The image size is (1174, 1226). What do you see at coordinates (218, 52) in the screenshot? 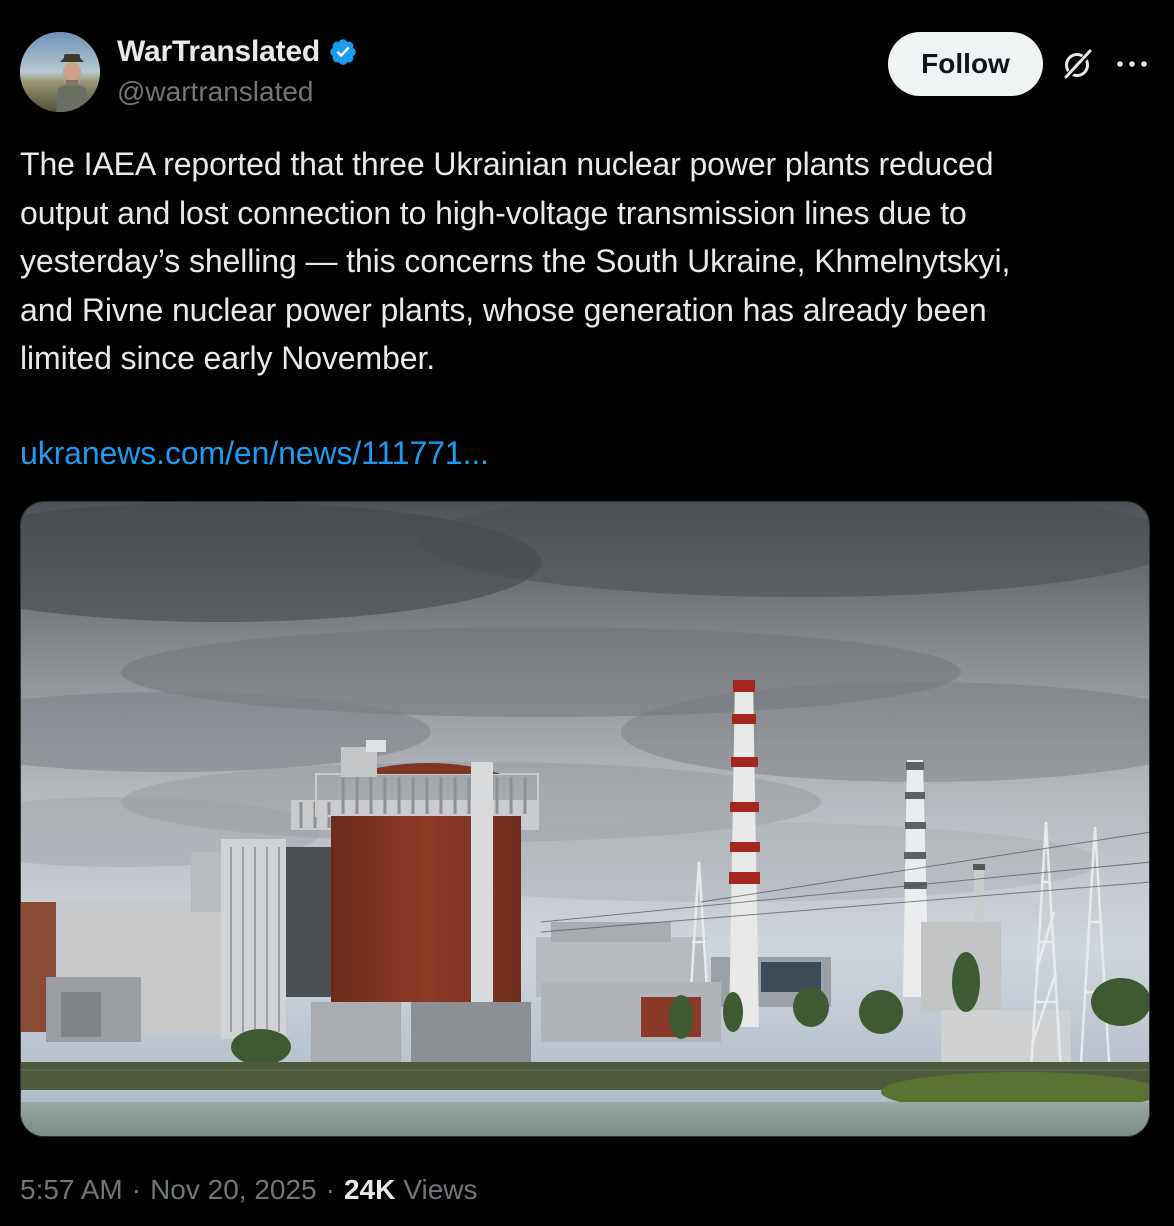
I see `display-name: WarTranslated` at bounding box center [218, 52].